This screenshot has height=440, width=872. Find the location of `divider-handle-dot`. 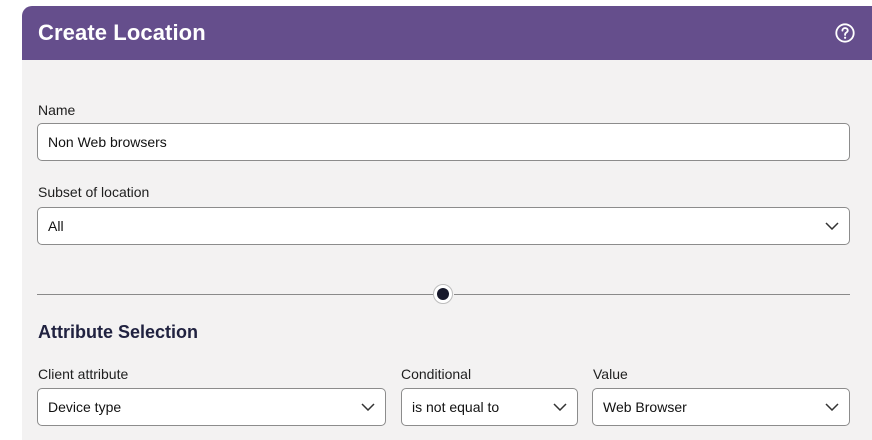

divider-handle-dot is located at coordinates (443, 294).